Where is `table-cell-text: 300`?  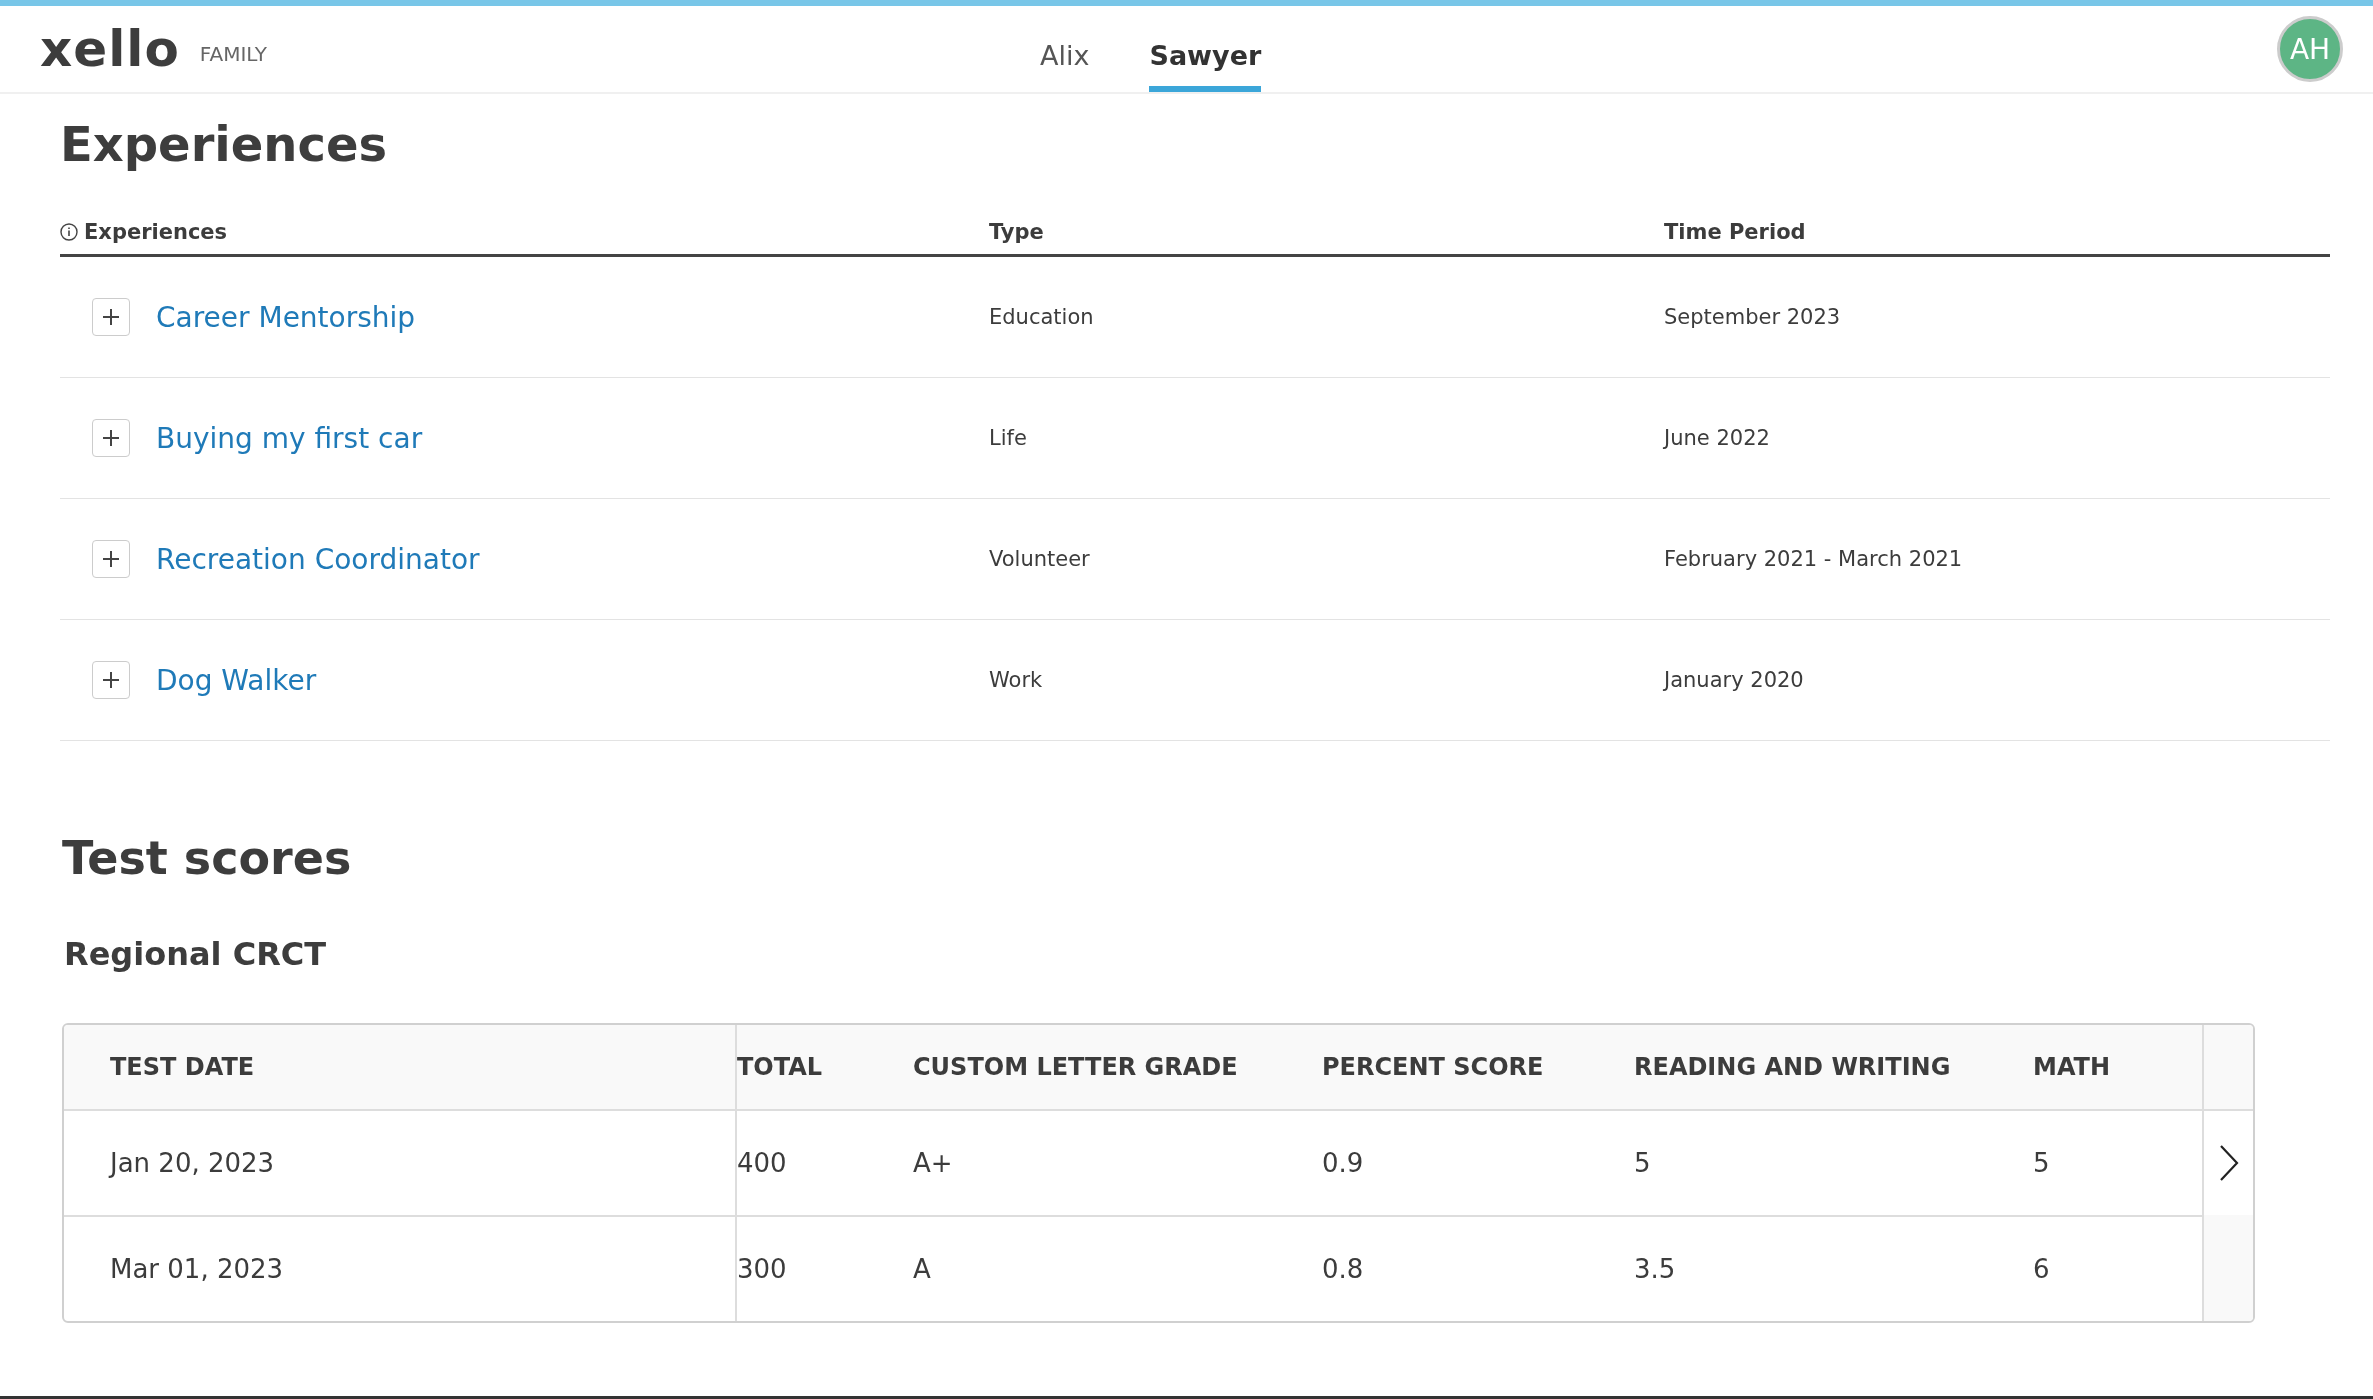
table-cell-text: 300 is located at coordinates (762, 1269).